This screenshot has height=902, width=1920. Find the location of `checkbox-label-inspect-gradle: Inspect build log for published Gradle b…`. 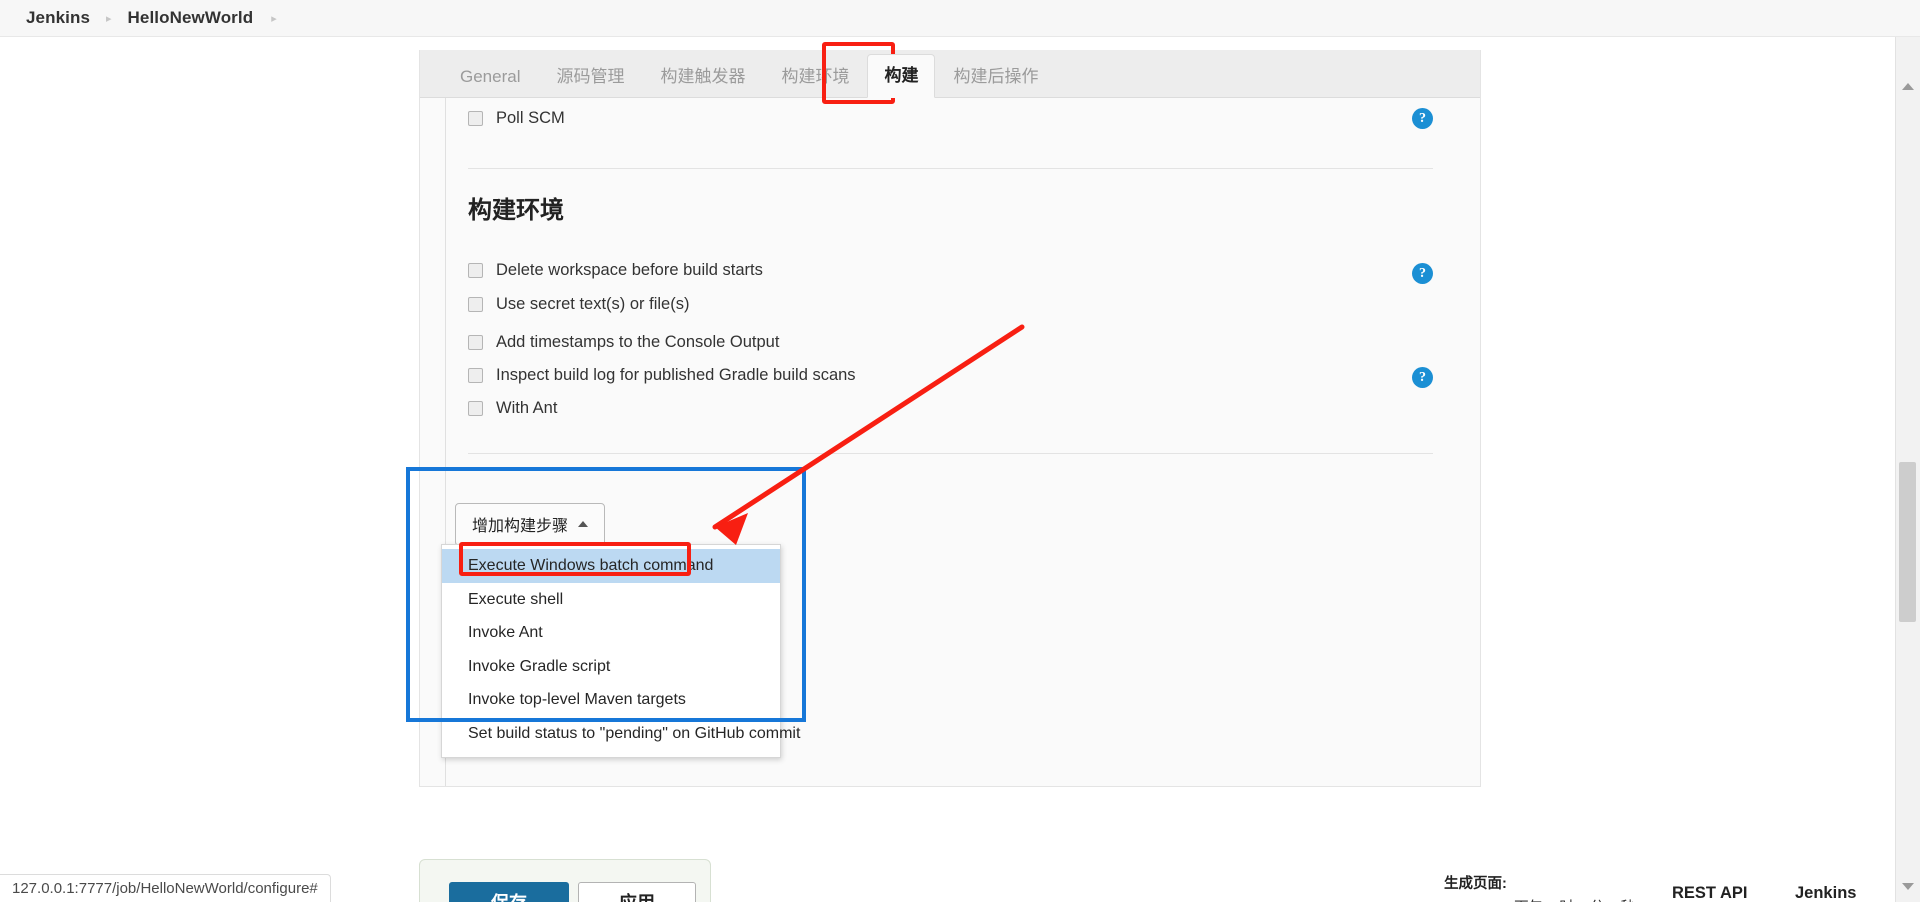

checkbox-label-inspect-gradle: Inspect build log for published Gradle b… is located at coordinates (676, 375).